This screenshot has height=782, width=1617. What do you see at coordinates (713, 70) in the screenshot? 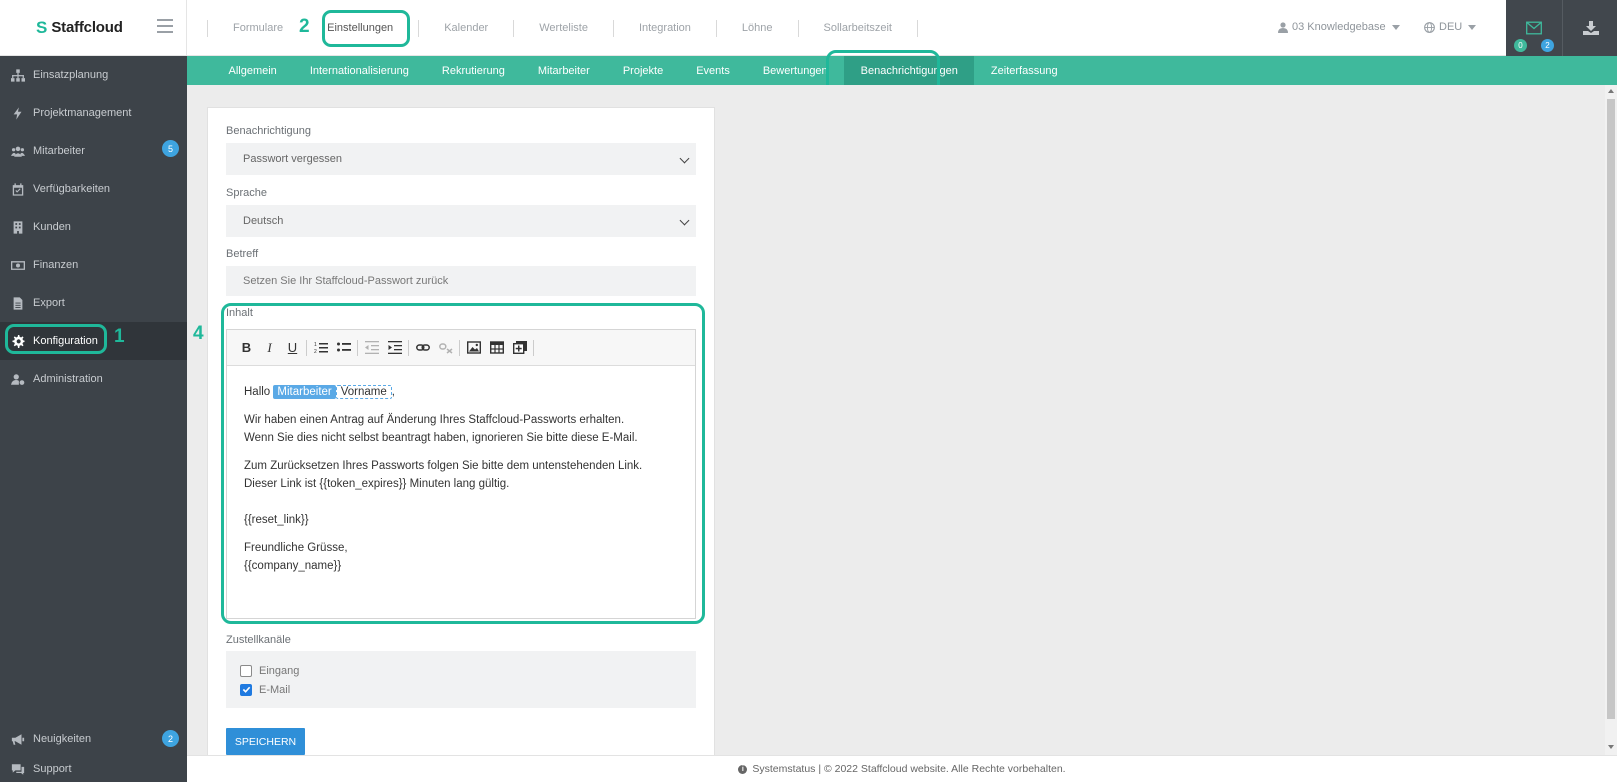
I see `tab-events: Events` at bounding box center [713, 70].